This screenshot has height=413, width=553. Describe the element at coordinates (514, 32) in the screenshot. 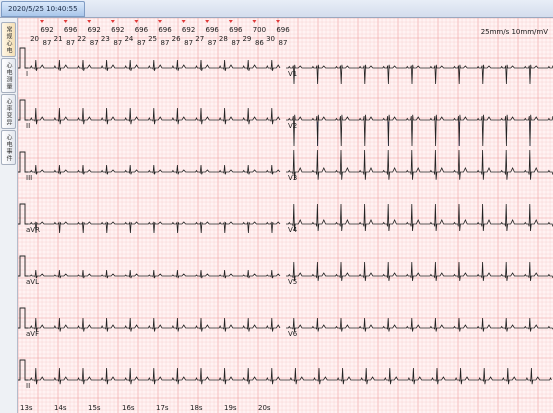

I see `scale-readout: 25mm/s 10mm/mV` at that location.